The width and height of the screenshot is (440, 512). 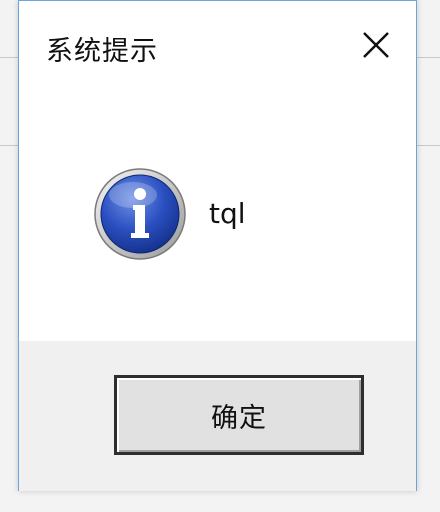 I want to click on info-icon, so click(x=140, y=214).